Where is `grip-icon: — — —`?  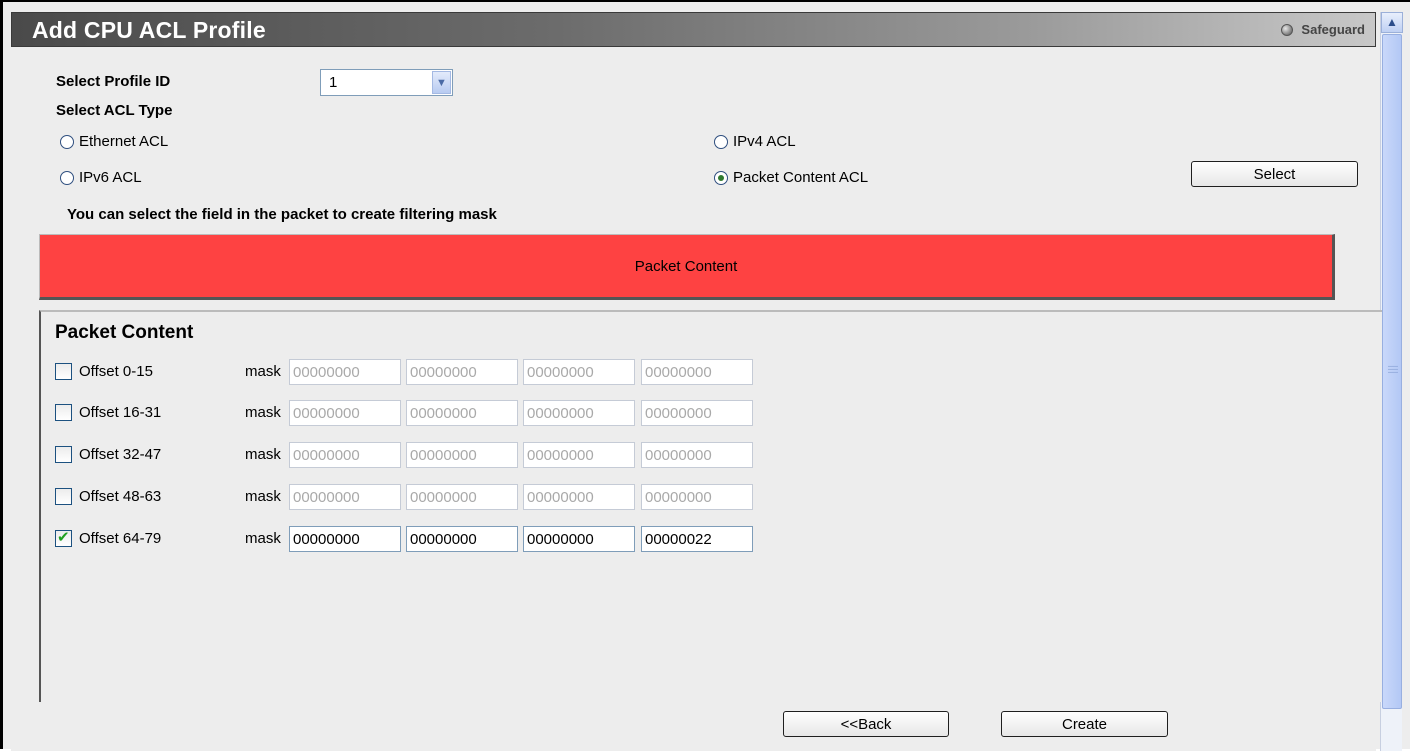 grip-icon: — — — is located at coordinates (1393, 369).